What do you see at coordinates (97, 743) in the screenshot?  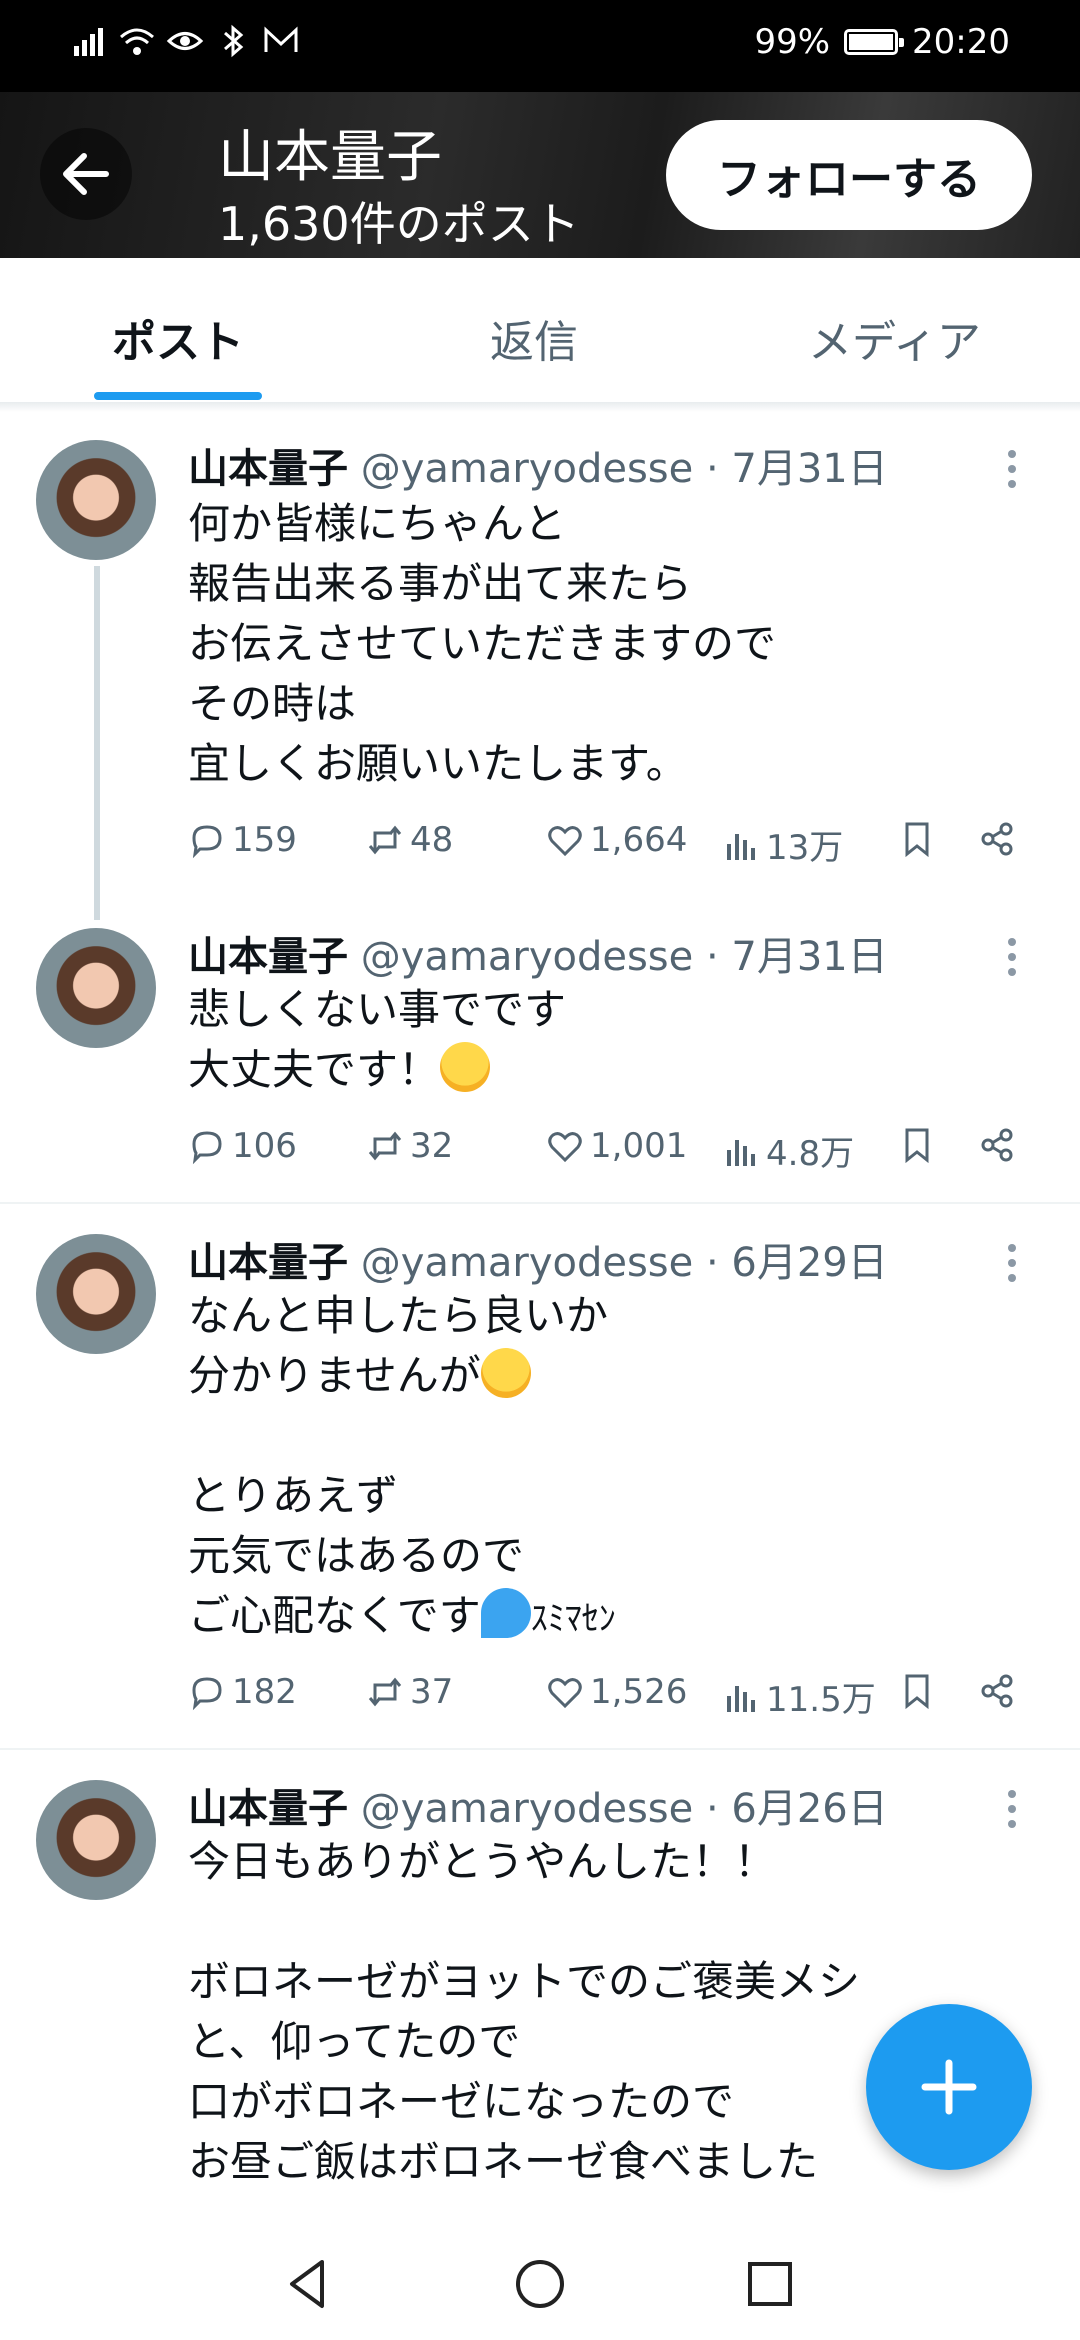 I see `thread-line` at bounding box center [97, 743].